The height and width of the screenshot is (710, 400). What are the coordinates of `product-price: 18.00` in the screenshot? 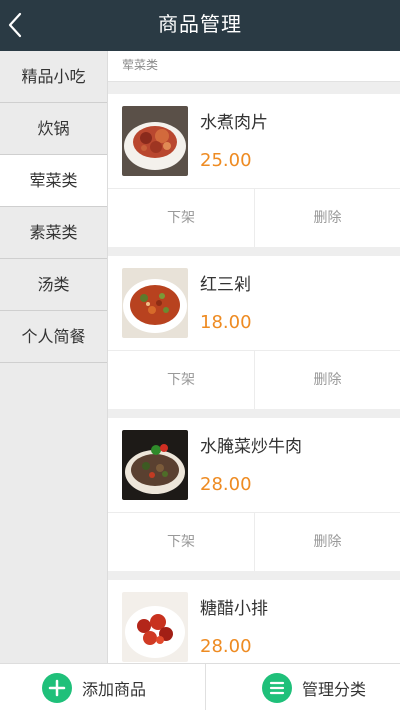 It's located at (226, 322).